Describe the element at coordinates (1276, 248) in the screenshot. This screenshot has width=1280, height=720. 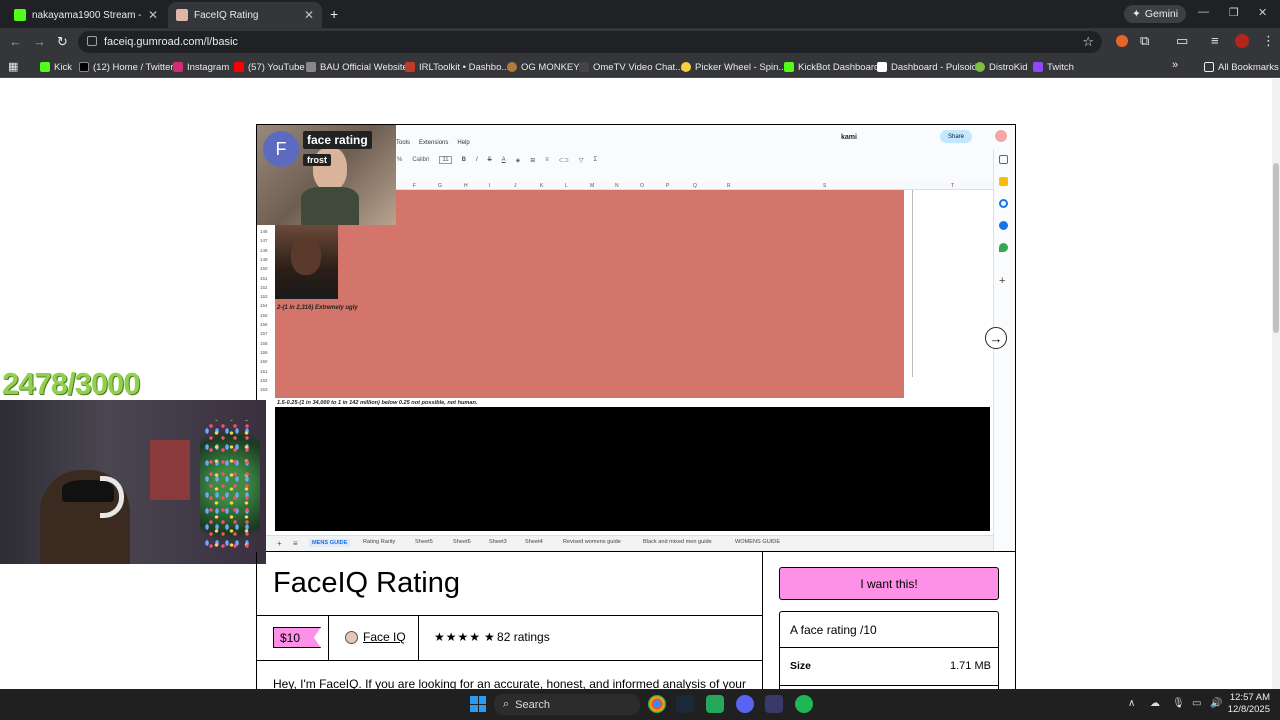
I see `scrollbar-thumb` at that location.